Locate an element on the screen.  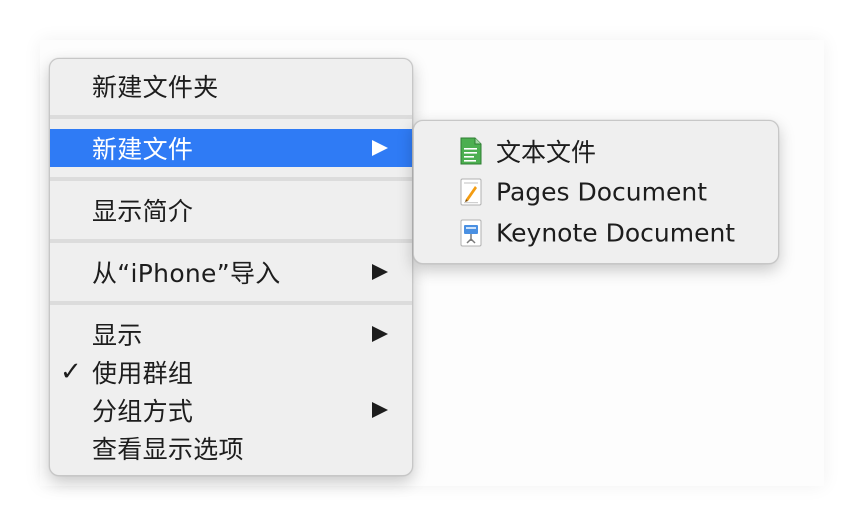
submenu-item-text-file: 文本文件 is located at coordinates (596, 151).